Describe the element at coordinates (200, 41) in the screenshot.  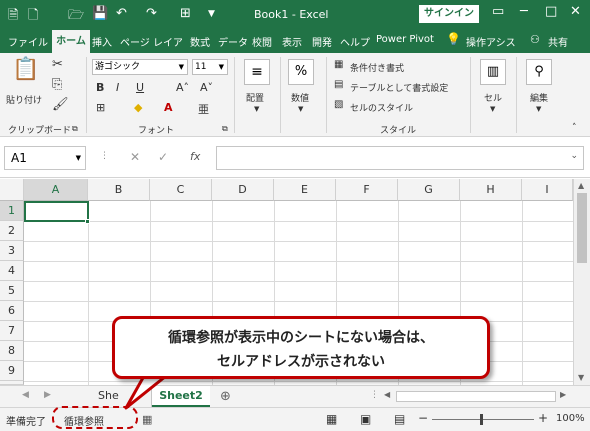
I see `tab-formulas: 数式` at that location.